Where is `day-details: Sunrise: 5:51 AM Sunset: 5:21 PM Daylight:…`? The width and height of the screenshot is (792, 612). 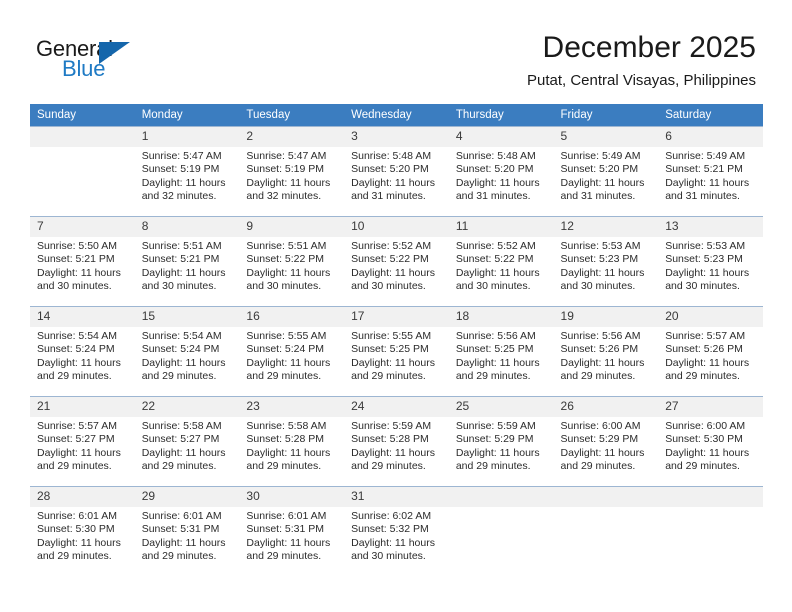 day-details: Sunrise: 5:51 AM Sunset: 5:21 PM Daylight:… is located at coordinates (187, 265).